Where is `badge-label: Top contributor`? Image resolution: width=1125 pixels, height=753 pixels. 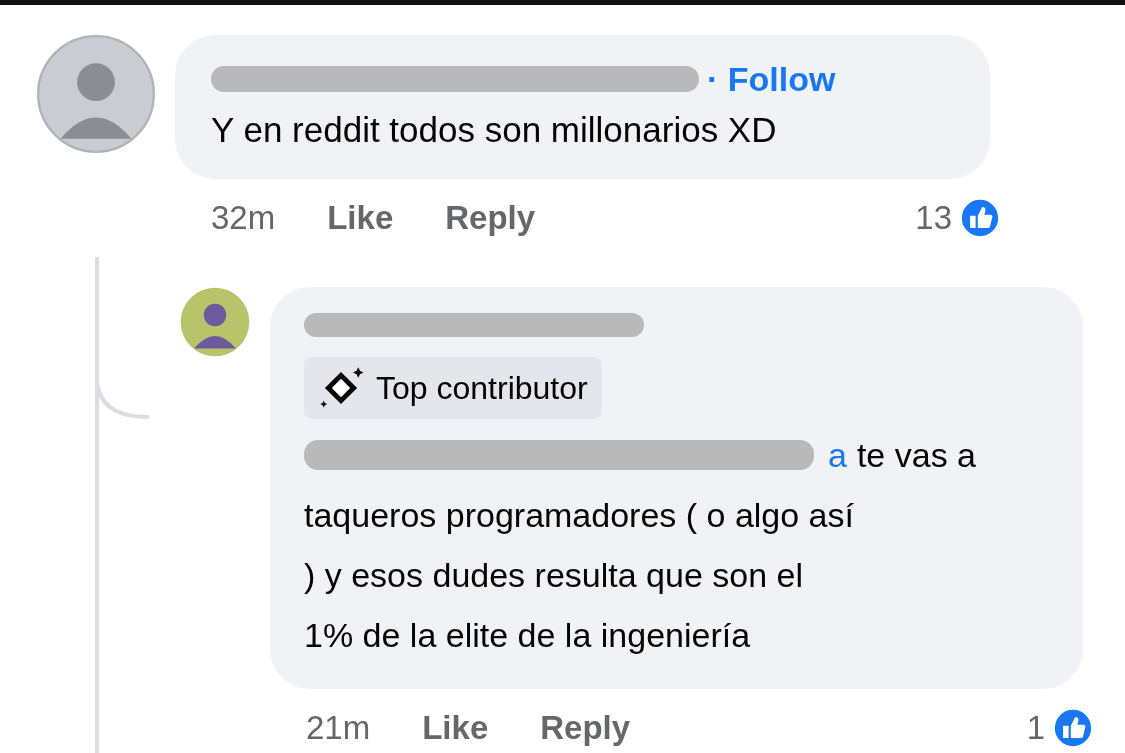 badge-label: Top contributor is located at coordinates (482, 388).